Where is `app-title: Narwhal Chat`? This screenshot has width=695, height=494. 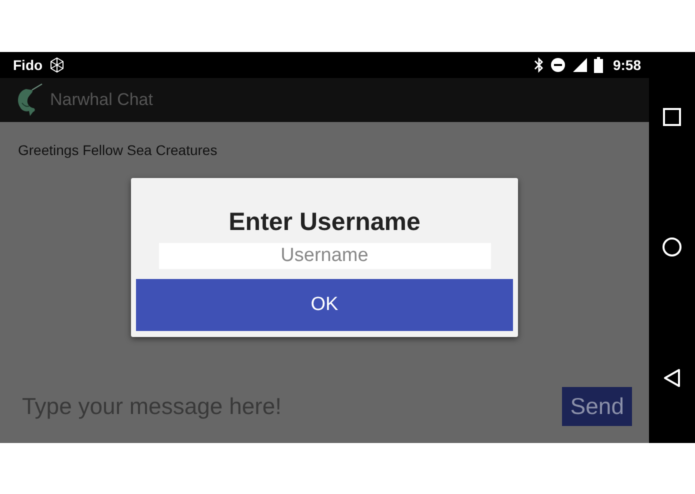
app-title: Narwhal Chat is located at coordinates (101, 100).